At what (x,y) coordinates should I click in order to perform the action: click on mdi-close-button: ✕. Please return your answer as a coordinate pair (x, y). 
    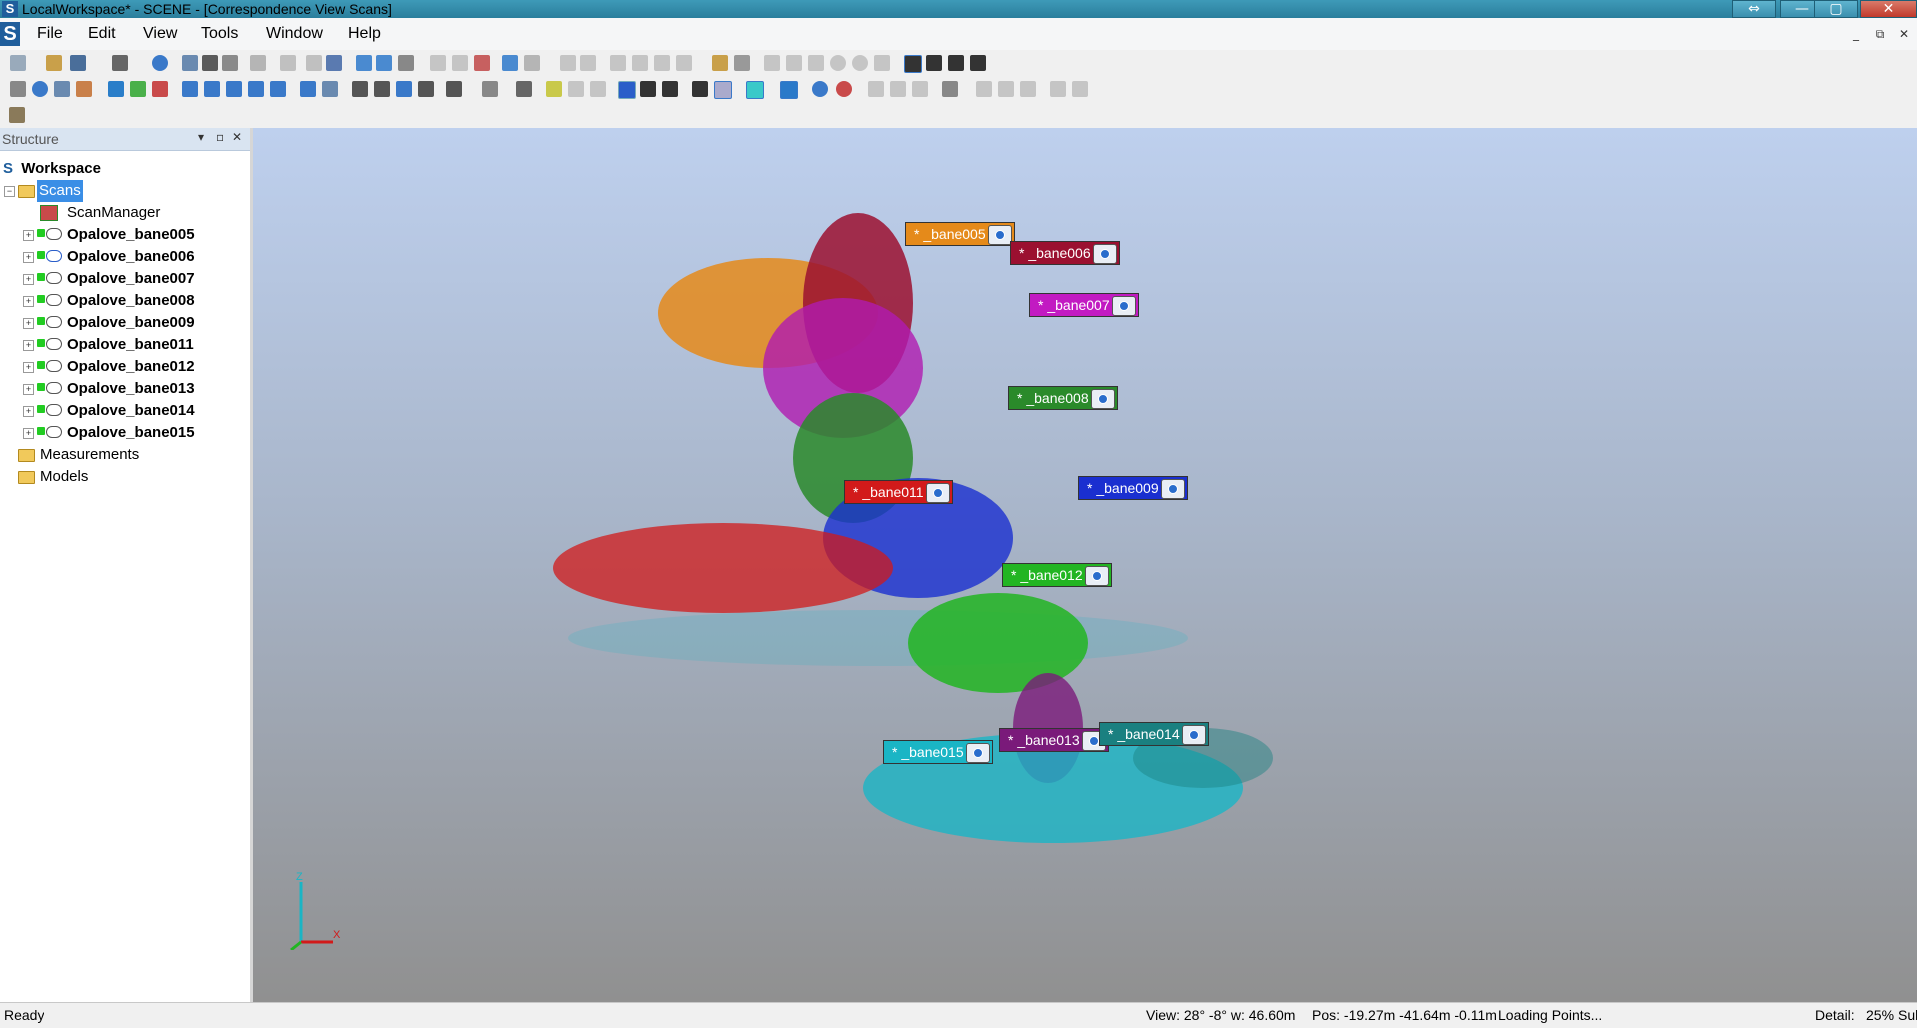
    Looking at the image, I should click on (1904, 35).